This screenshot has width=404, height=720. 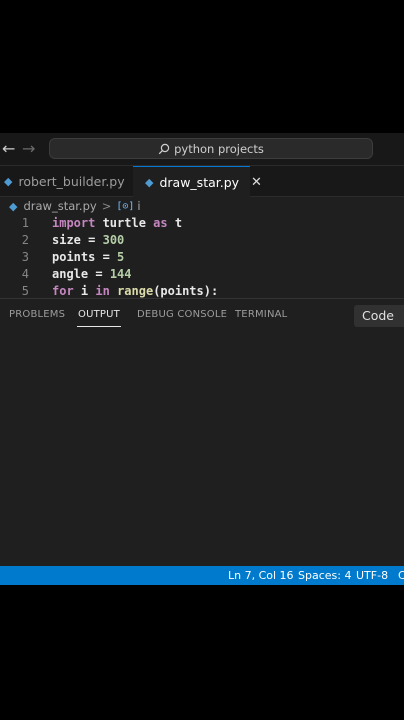 I want to click on code-token: 300, so click(x=113, y=240).